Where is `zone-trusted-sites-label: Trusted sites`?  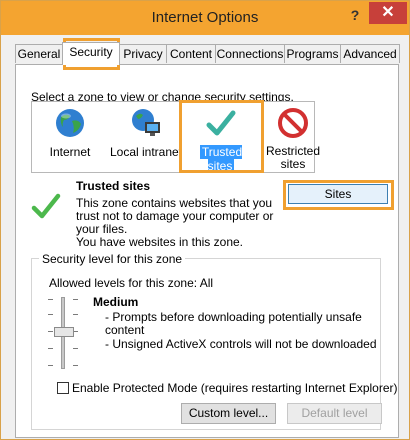
zone-trusted-sites-label: Trusted sites is located at coordinates (221, 159).